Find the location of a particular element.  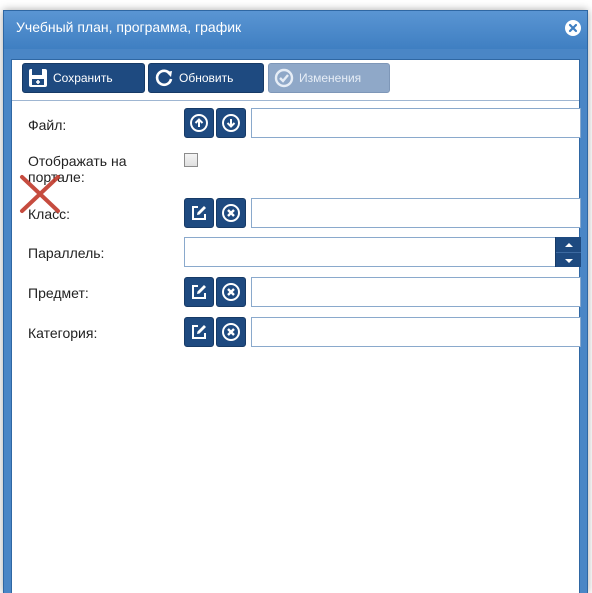

parallel-label: Параллель: is located at coordinates (66, 253).